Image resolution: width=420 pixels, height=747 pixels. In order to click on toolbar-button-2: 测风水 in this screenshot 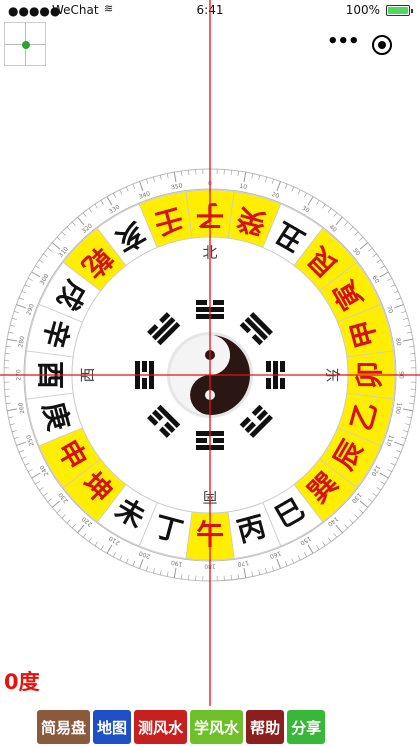, I will do `click(161, 727)`.